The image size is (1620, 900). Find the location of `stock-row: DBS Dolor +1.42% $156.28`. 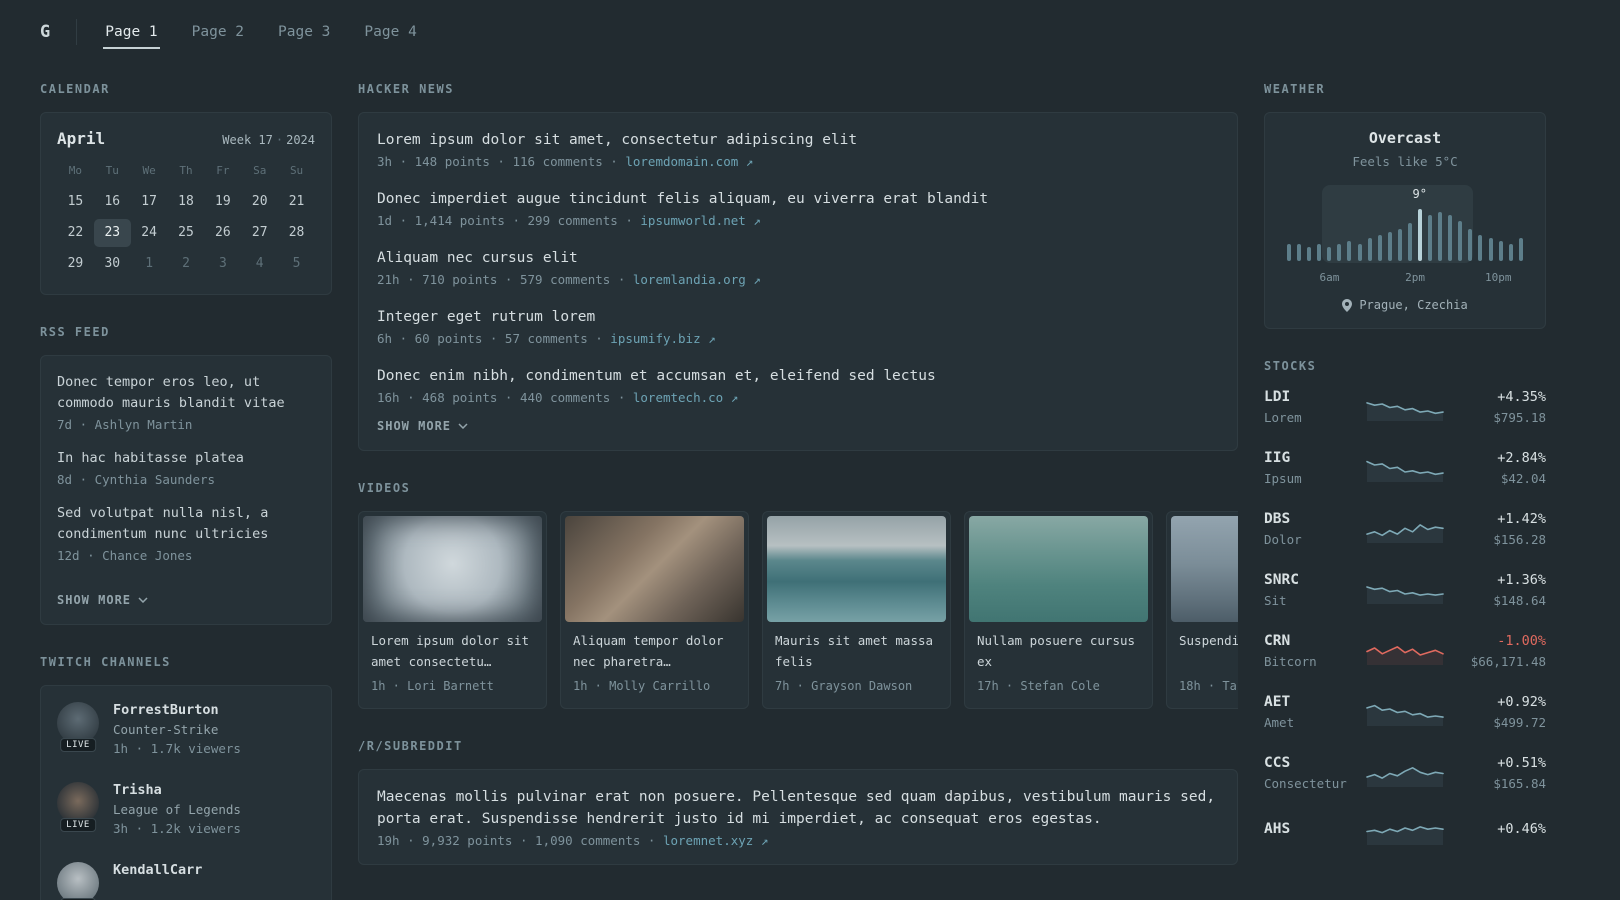

stock-row: DBS Dolor +1.42% $156.28 is located at coordinates (1405, 529).